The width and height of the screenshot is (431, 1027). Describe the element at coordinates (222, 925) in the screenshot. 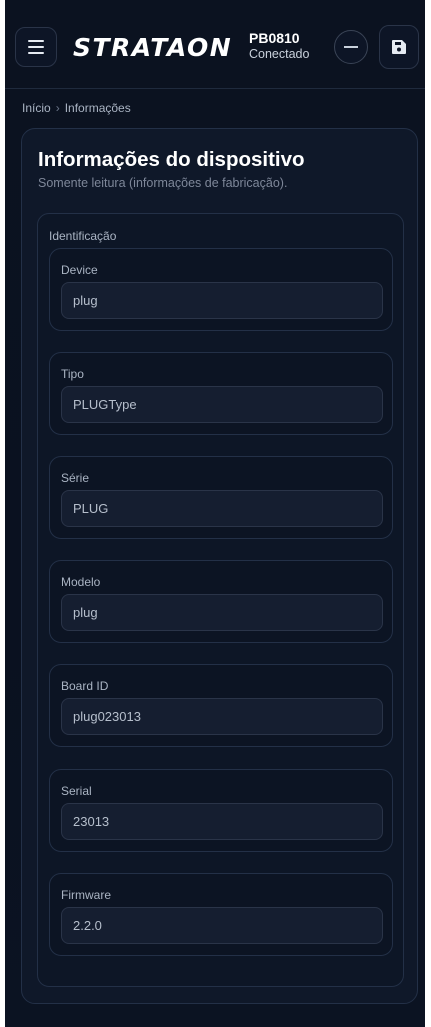

I see `firmware-input` at that location.